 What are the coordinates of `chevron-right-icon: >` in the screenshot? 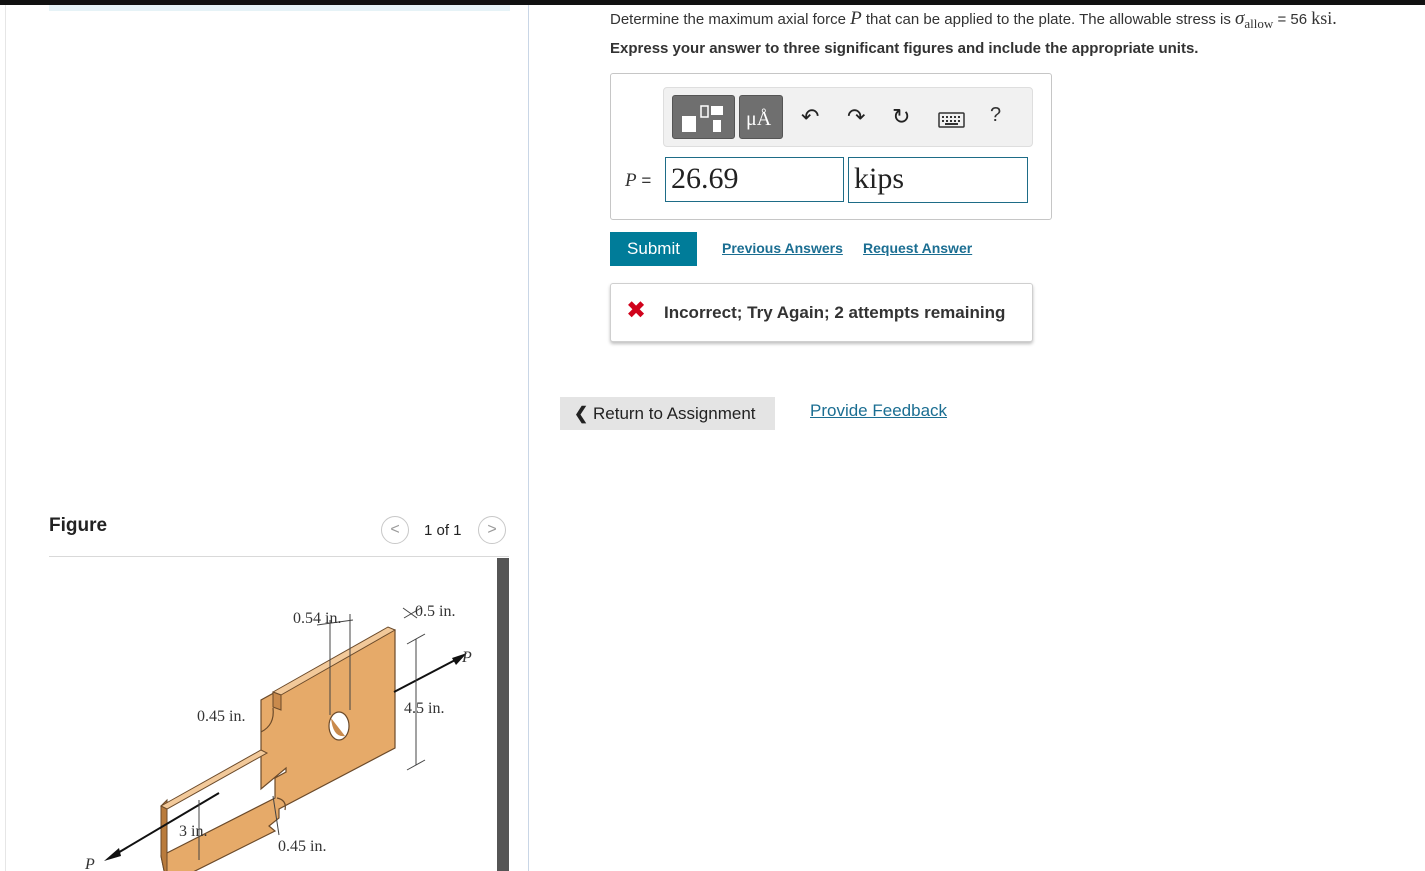 It's located at (492, 529).